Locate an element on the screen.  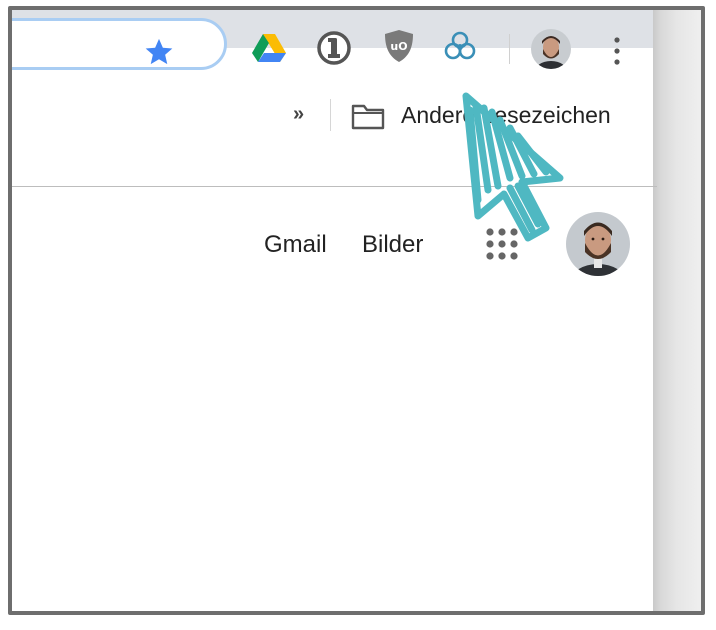
cursor-extension-icon is located at coordinates (460, 46).